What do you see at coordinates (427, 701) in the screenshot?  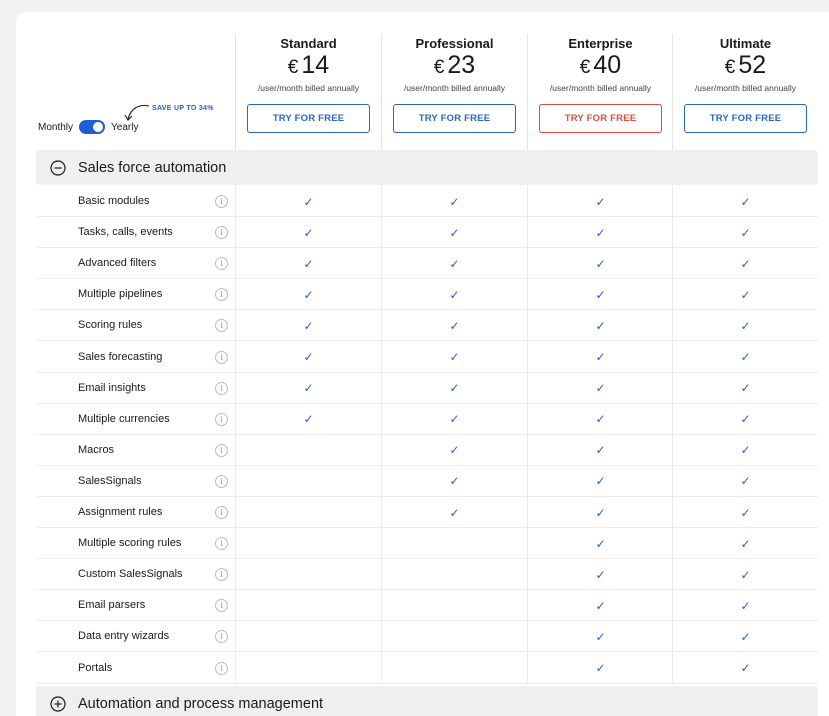 I see `section-automation-process-management: Automation and process management` at bounding box center [427, 701].